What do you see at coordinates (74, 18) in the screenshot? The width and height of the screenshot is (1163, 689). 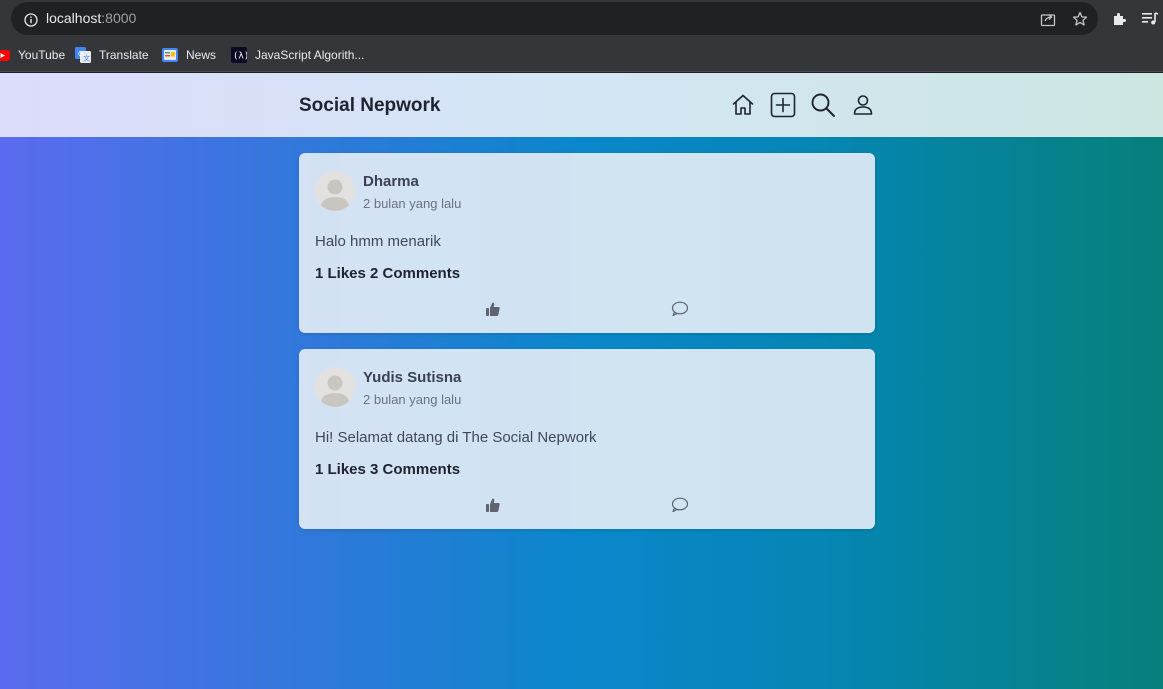 I see `url-host: localhost` at bounding box center [74, 18].